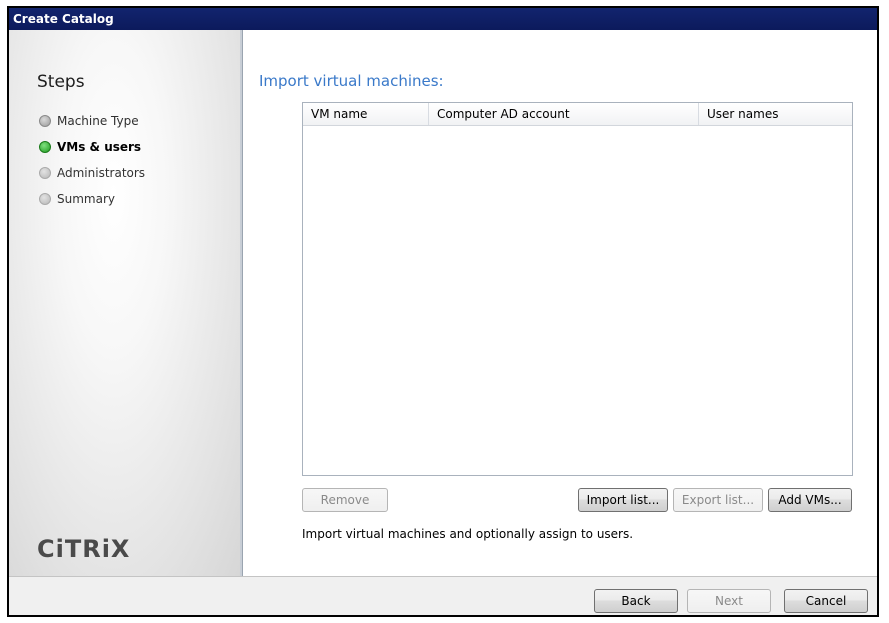 This screenshot has height=623, width=889. I want to click on step-label: Summary, so click(86, 199).